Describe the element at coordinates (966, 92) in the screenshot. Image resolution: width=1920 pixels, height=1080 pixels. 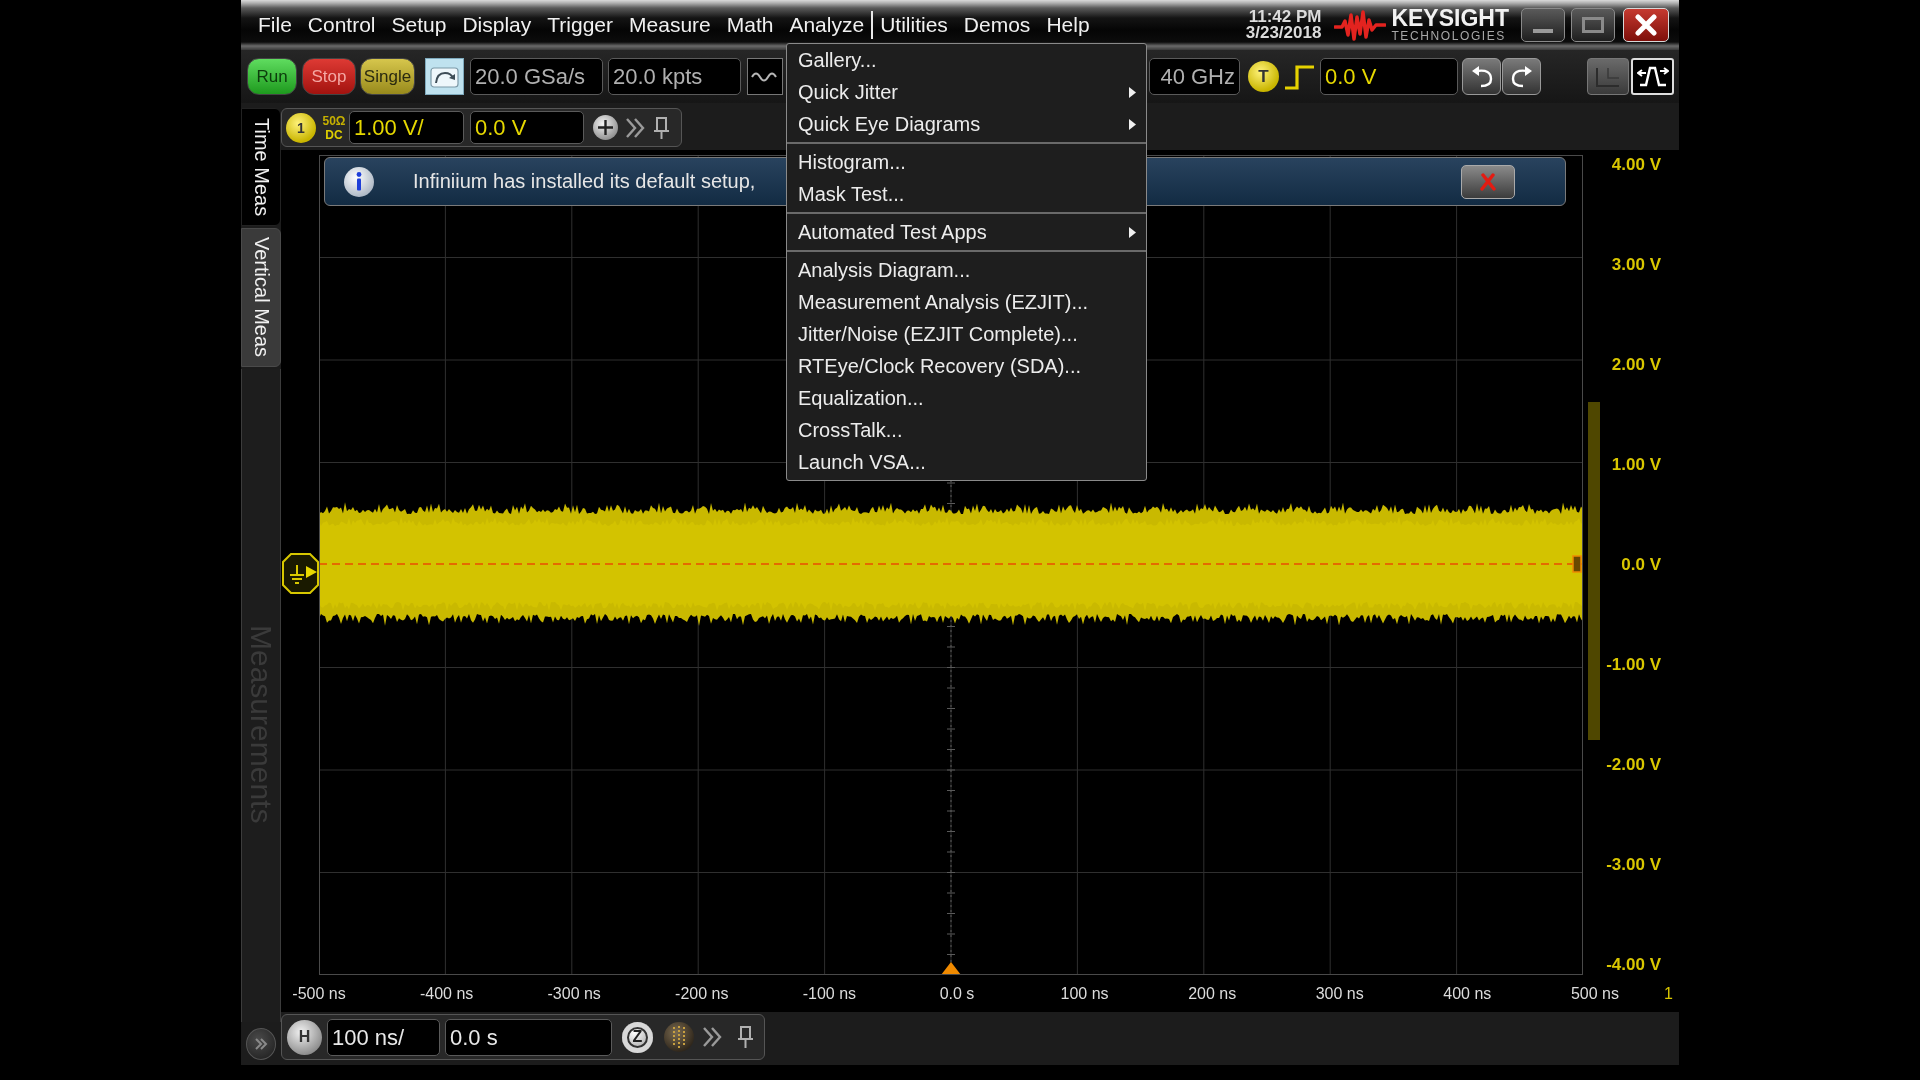
I see `menu-option: Quick Jitter` at that location.